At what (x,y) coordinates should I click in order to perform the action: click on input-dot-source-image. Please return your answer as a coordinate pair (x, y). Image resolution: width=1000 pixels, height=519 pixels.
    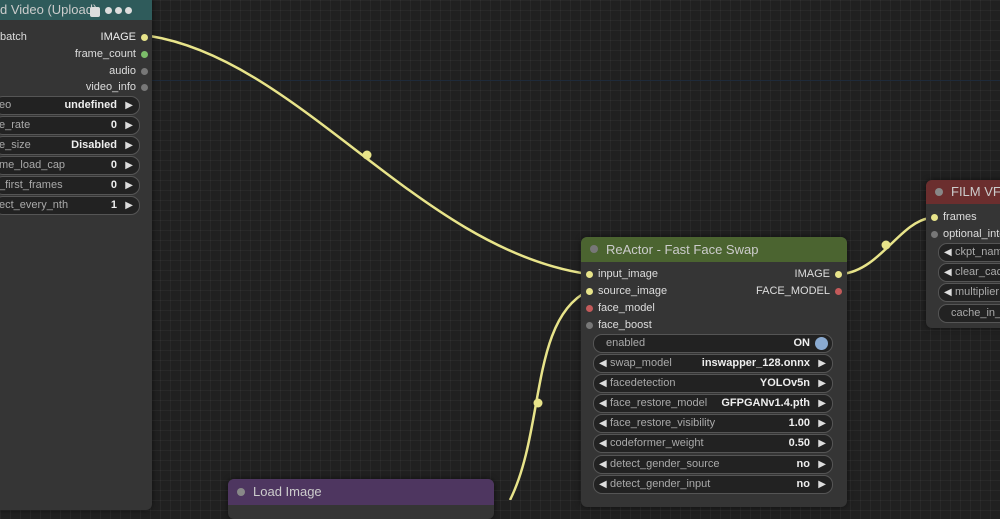
    Looking at the image, I should click on (589, 291).